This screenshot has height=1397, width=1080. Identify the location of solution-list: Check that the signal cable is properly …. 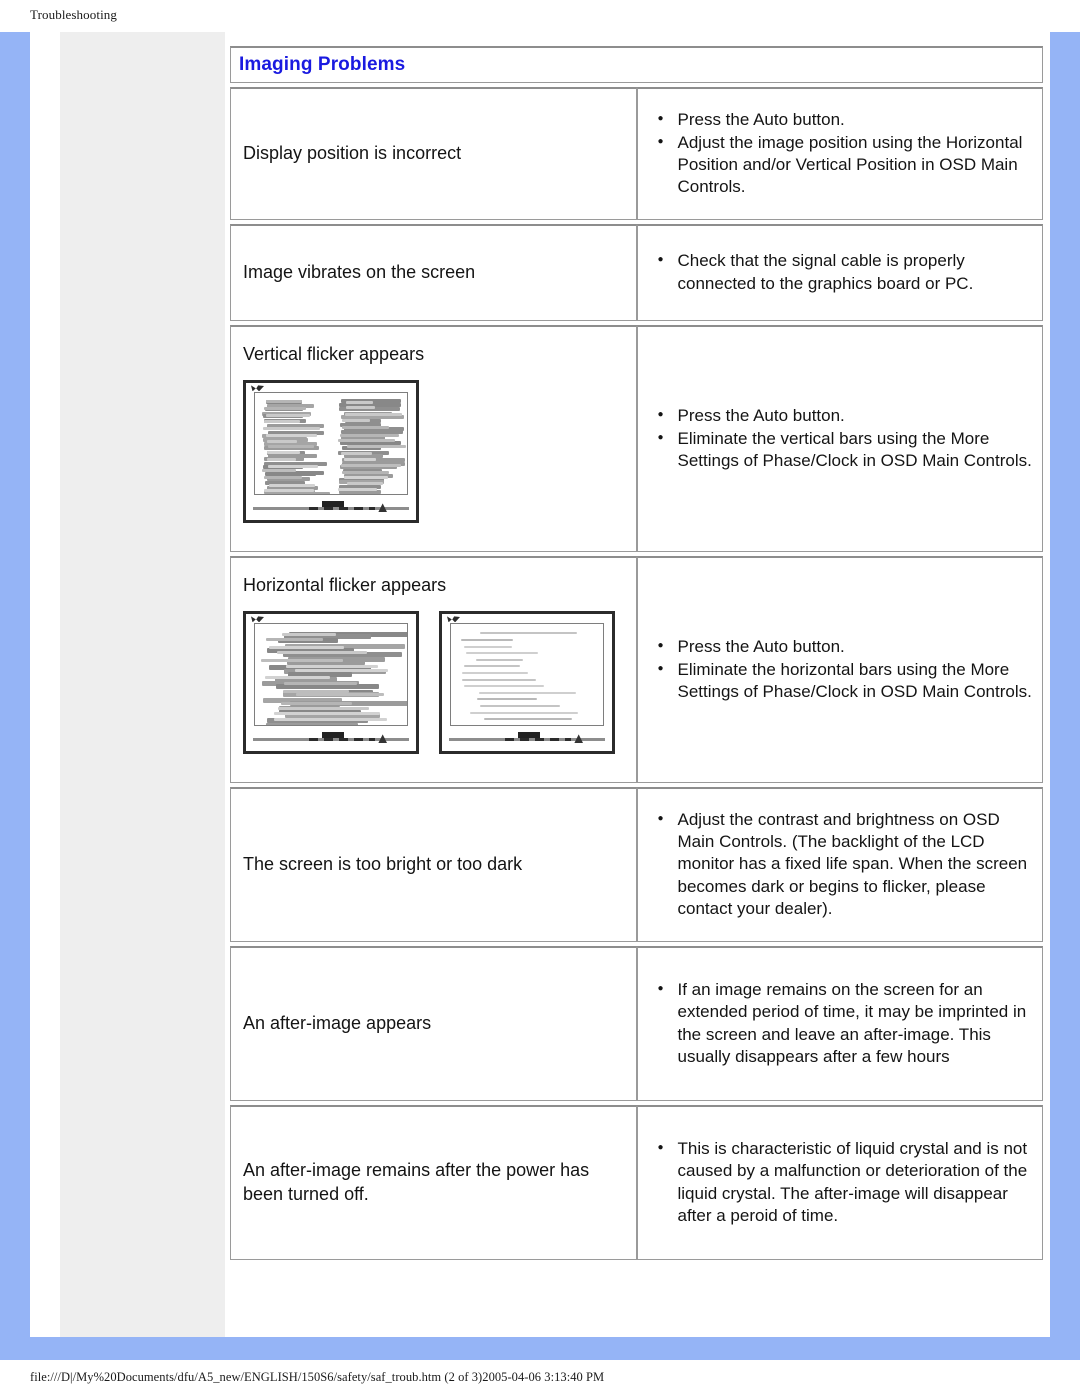
(840, 272).